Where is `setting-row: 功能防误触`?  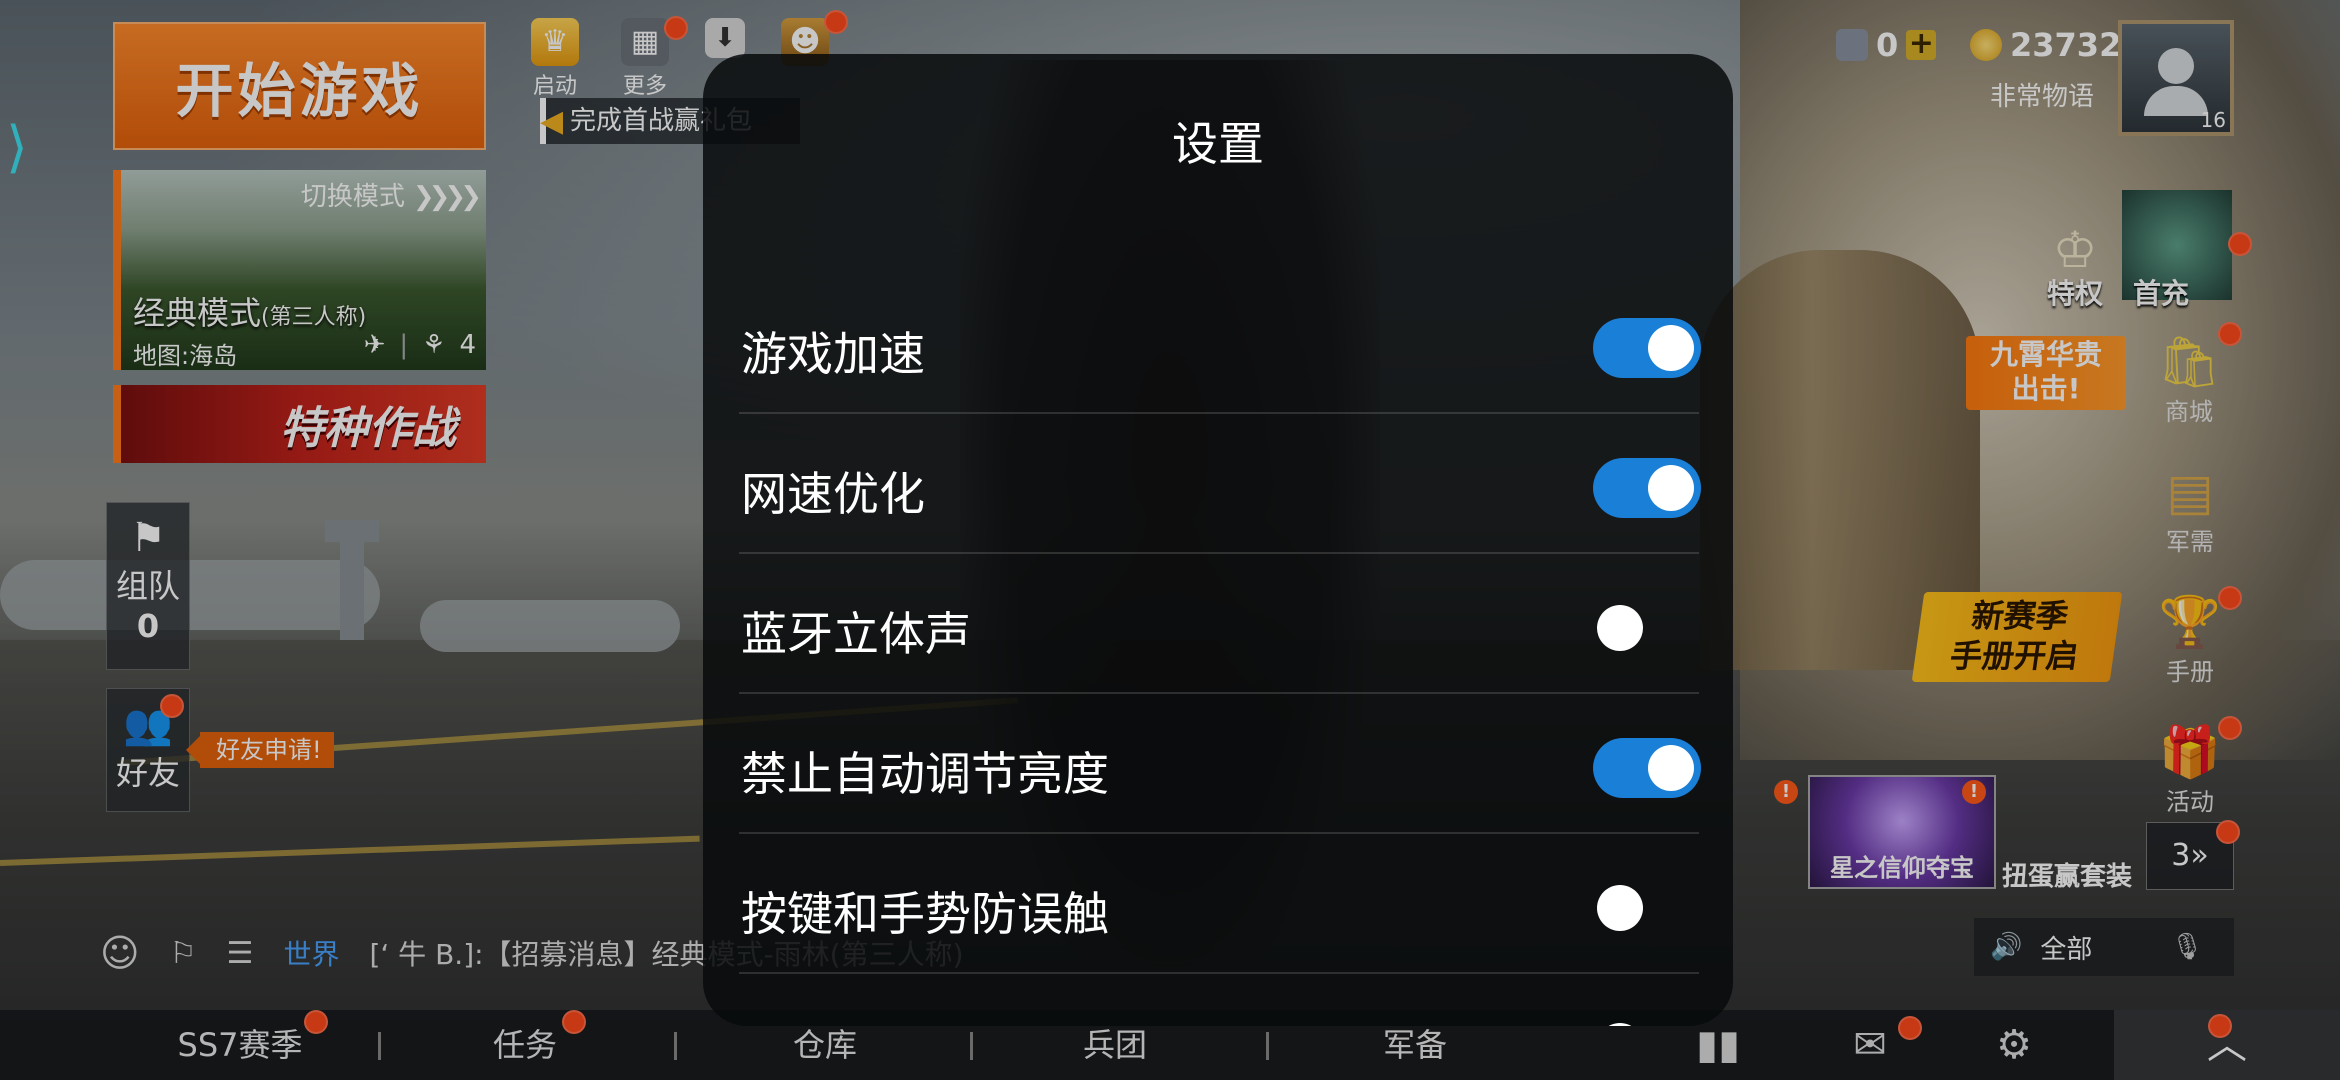
setting-row: 功能防误触 is located at coordinates (1219, 1000).